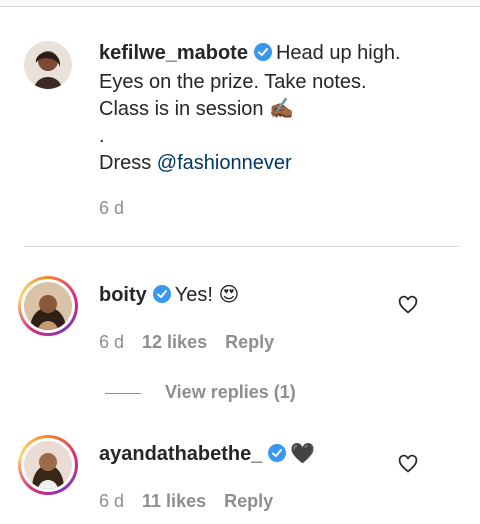 Image resolution: width=480 pixels, height=524 pixels. I want to click on comment-meta: 6 d 11 likes Reply, so click(195, 501).